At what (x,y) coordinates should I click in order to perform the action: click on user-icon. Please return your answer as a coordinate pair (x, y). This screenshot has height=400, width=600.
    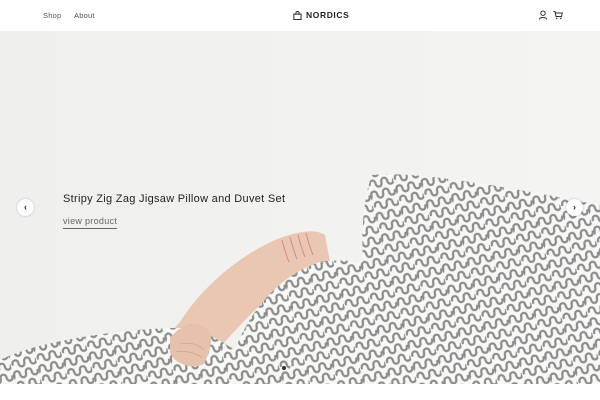
    Looking at the image, I should click on (543, 15).